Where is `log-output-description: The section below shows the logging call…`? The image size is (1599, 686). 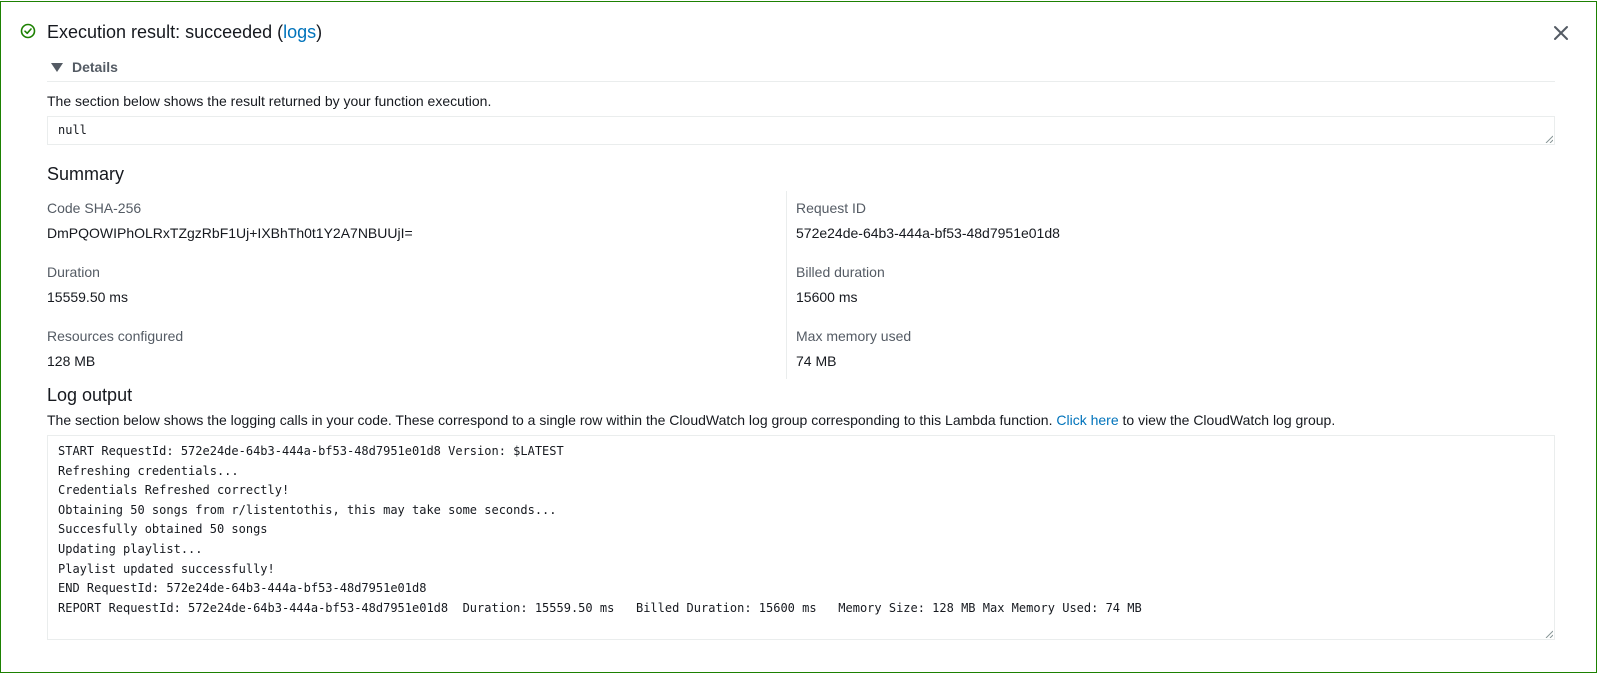
log-output-description: The section below shows the logging call… is located at coordinates (691, 420).